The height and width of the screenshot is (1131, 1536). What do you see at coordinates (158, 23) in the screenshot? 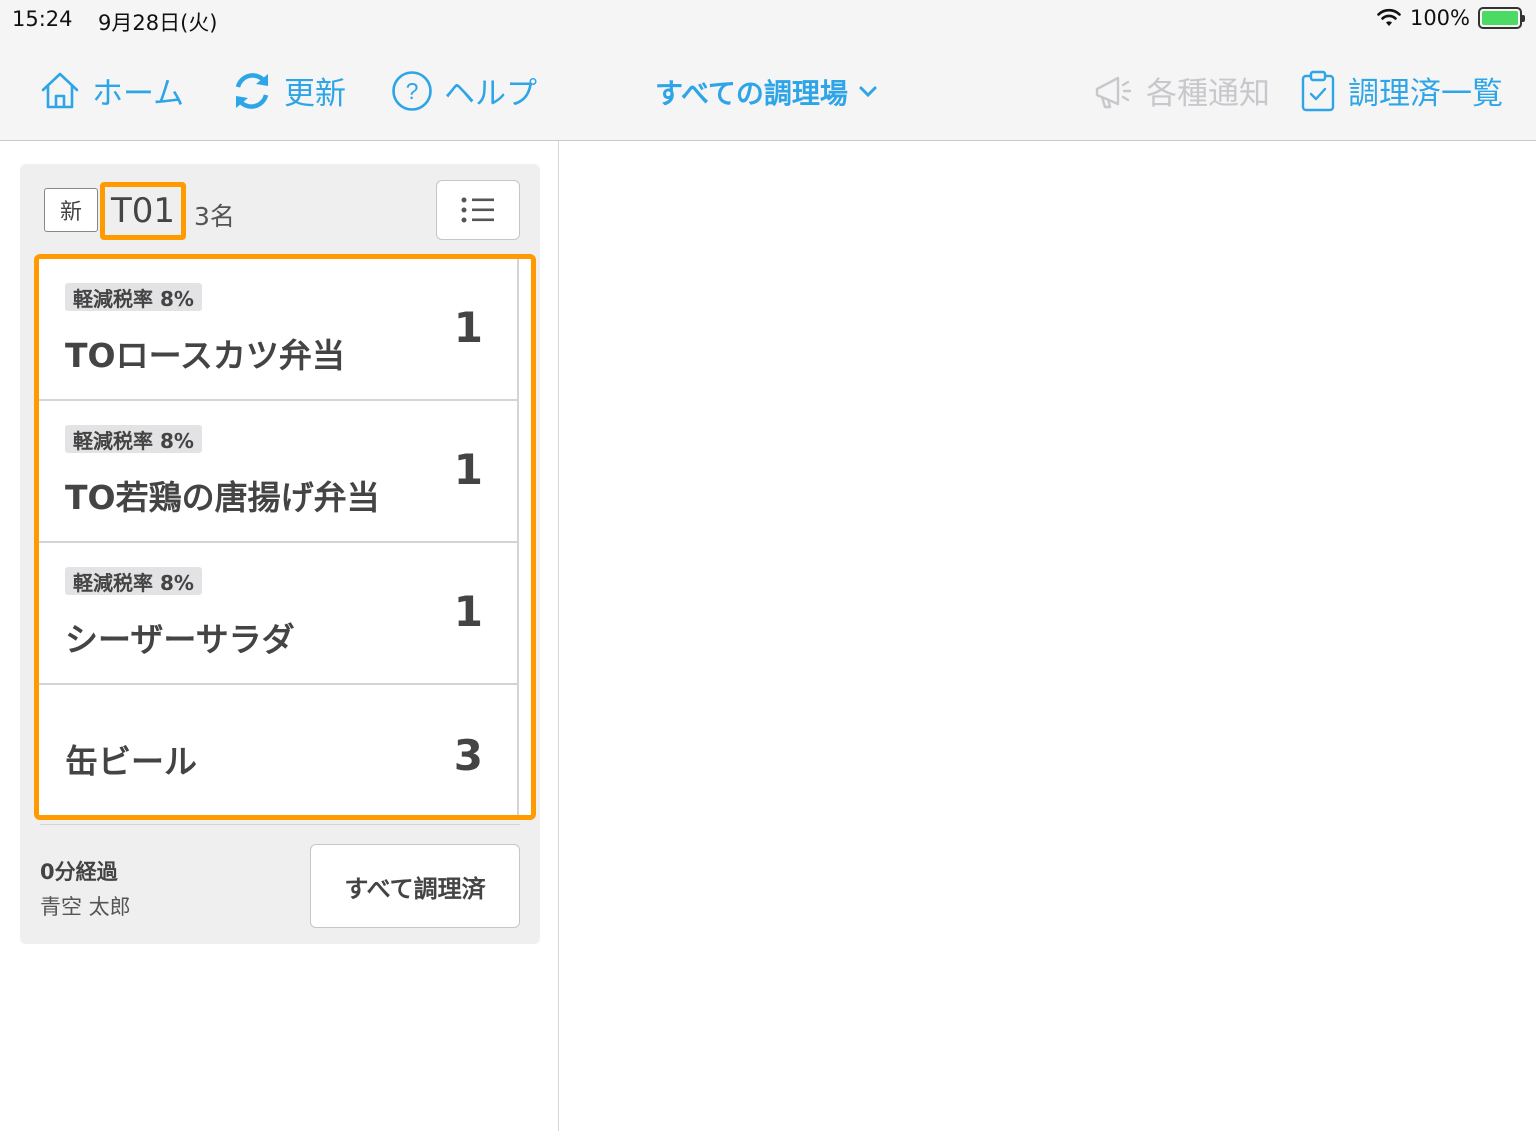
I see `status-date: 9月28日(火)` at bounding box center [158, 23].